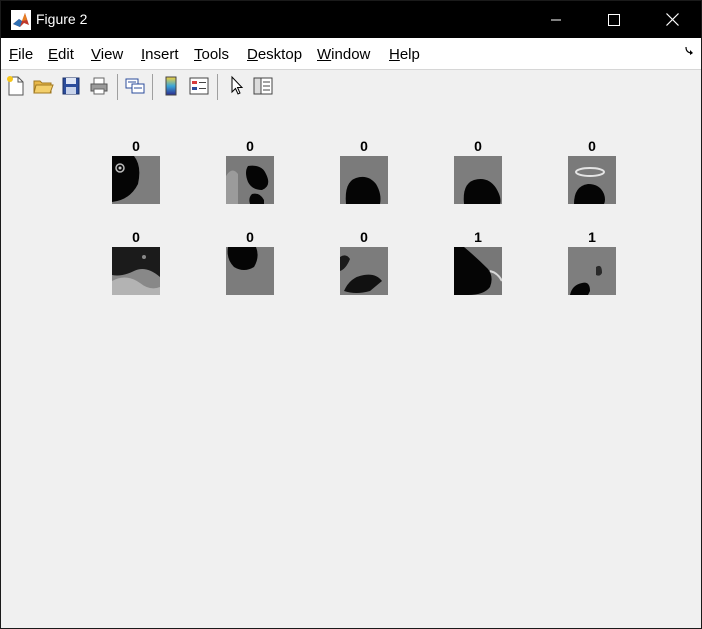 This screenshot has height=629, width=702. What do you see at coordinates (71, 86) in the screenshot?
I see `save-figure-icon` at bounding box center [71, 86].